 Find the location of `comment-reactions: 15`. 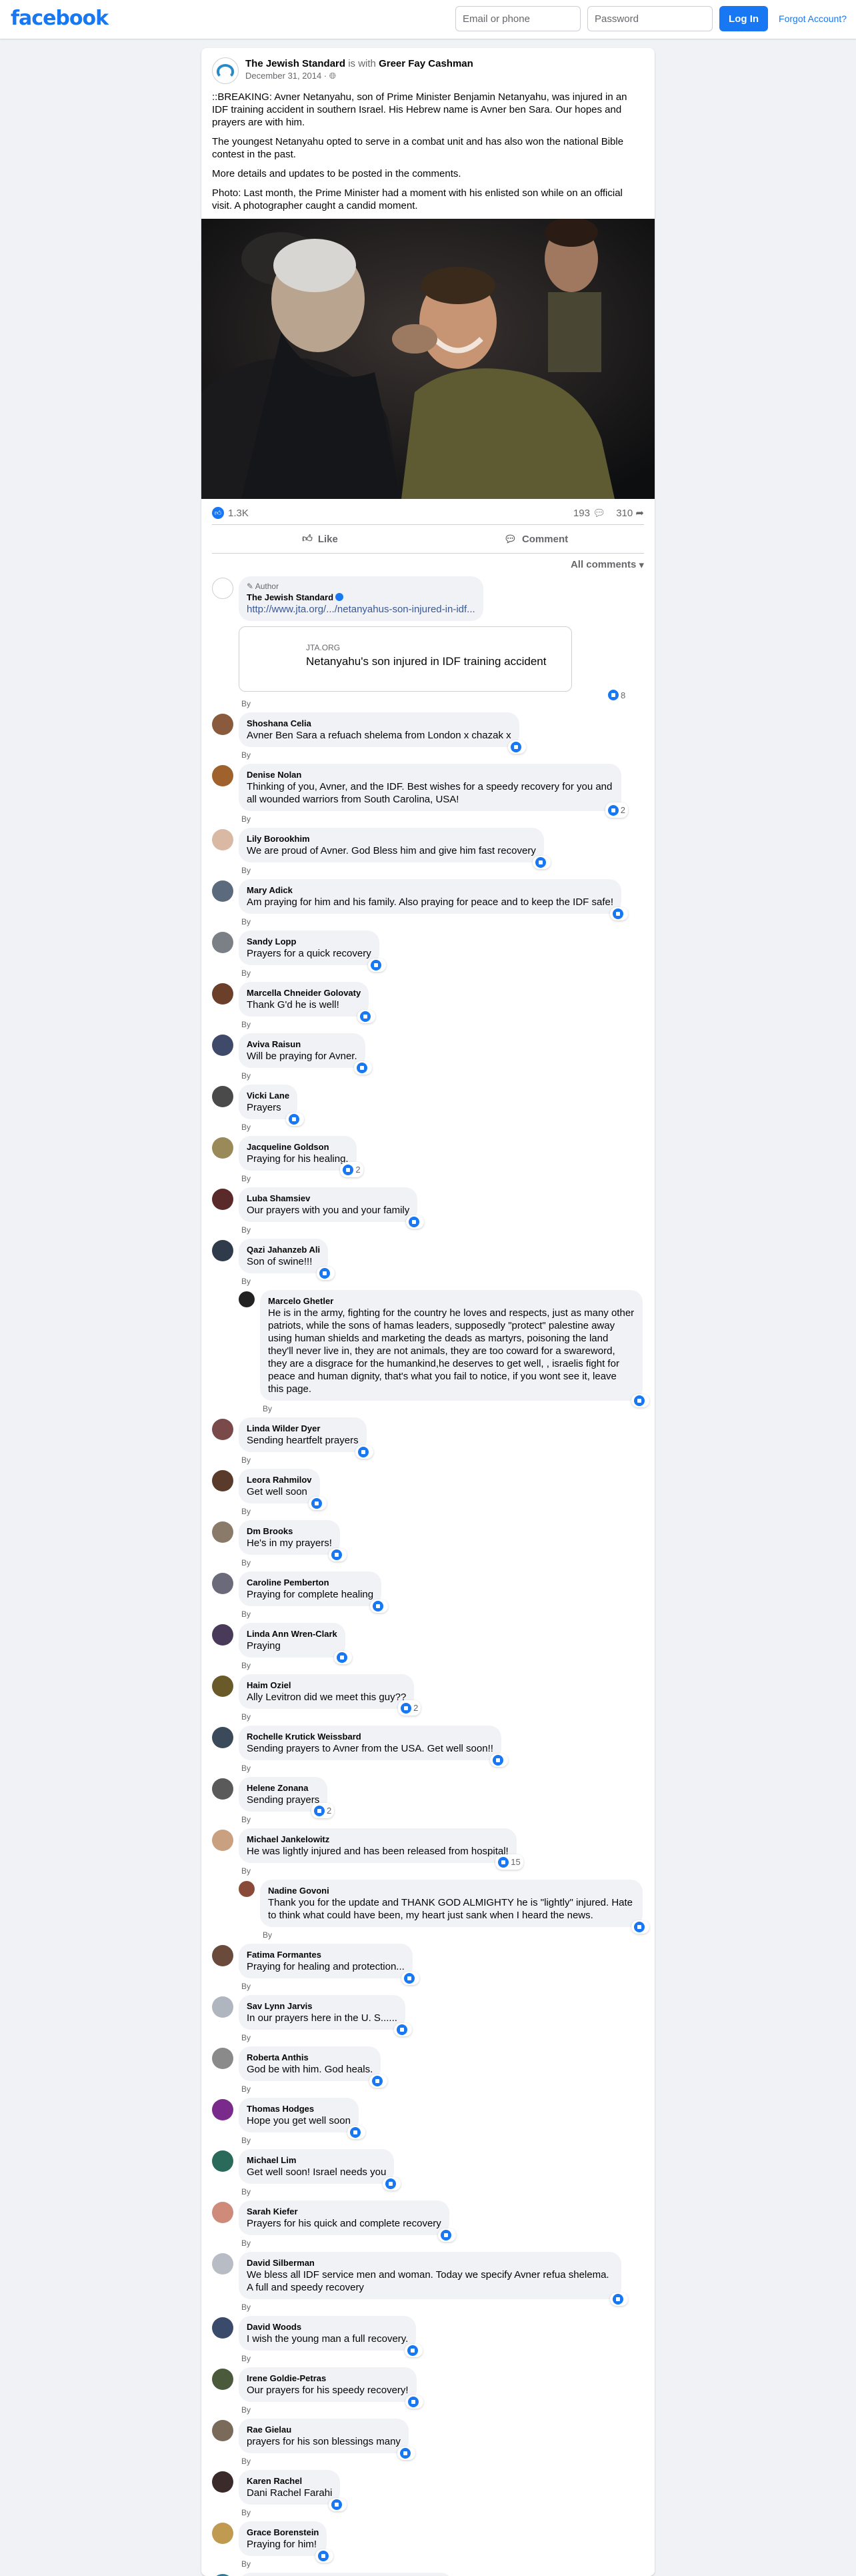

comment-reactions: 15 is located at coordinates (509, 1862).